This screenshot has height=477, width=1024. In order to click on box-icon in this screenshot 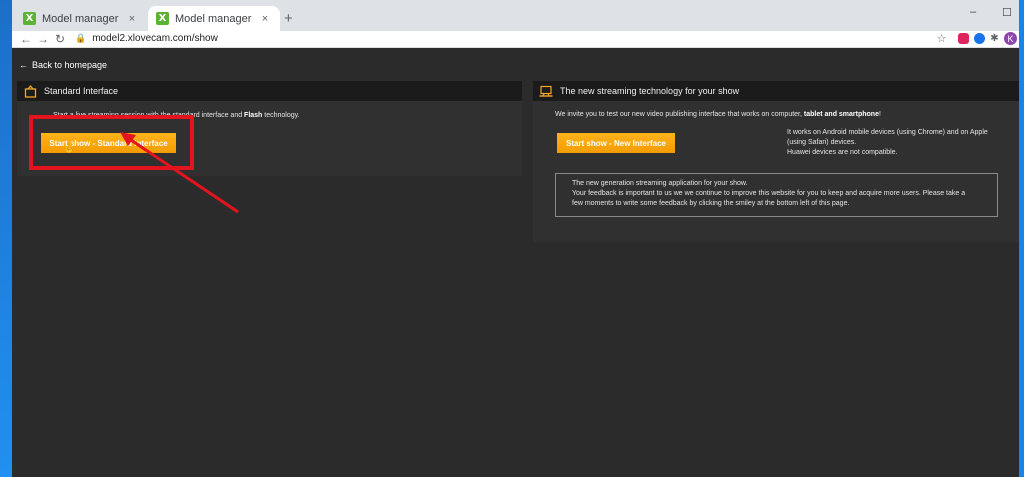, I will do `click(30, 91)`.